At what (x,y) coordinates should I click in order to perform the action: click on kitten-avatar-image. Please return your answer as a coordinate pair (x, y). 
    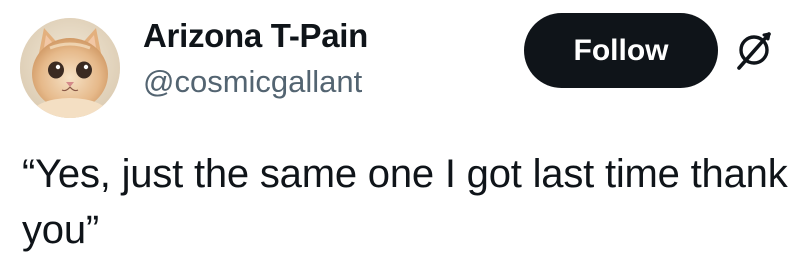
    Looking at the image, I should click on (70, 68).